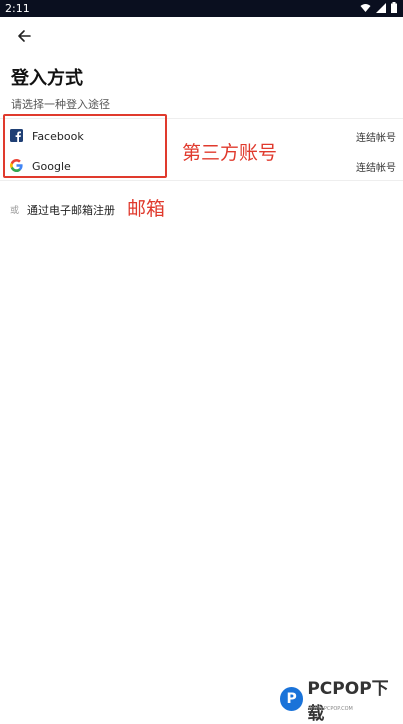 The width and height of the screenshot is (403, 724). I want to click on back-button, so click(24, 36).